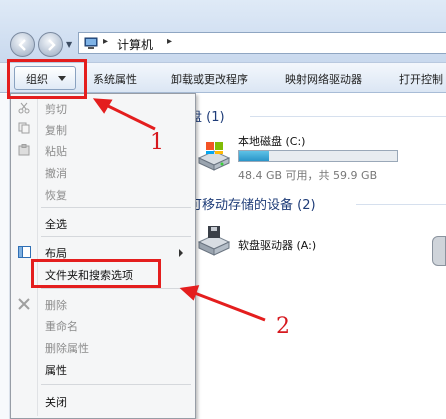 The width and height of the screenshot is (446, 419). Describe the element at coordinates (157, 142) in the screenshot. I see `annotation-number-1: 1` at that location.